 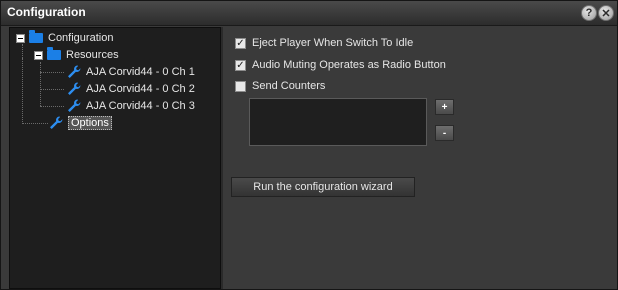 I want to click on remove-counter-button: -, so click(x=444, y=133).